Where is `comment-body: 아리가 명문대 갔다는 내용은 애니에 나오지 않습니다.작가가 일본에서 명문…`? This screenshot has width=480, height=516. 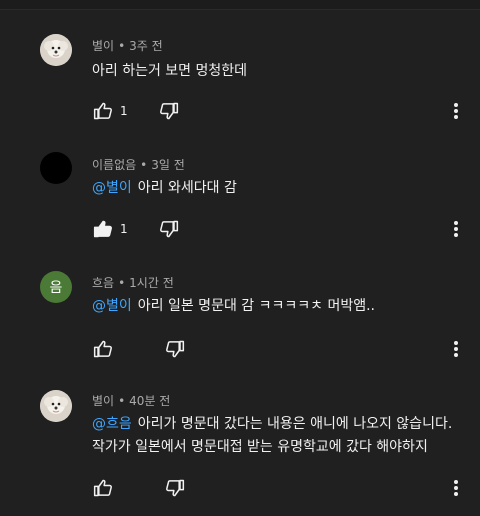
comment-body: 아리가 명문대 갔다는 내용은 애니에 나오지 않습니다.작가가 일본에서 명문… is located at coordinates (272, 435).